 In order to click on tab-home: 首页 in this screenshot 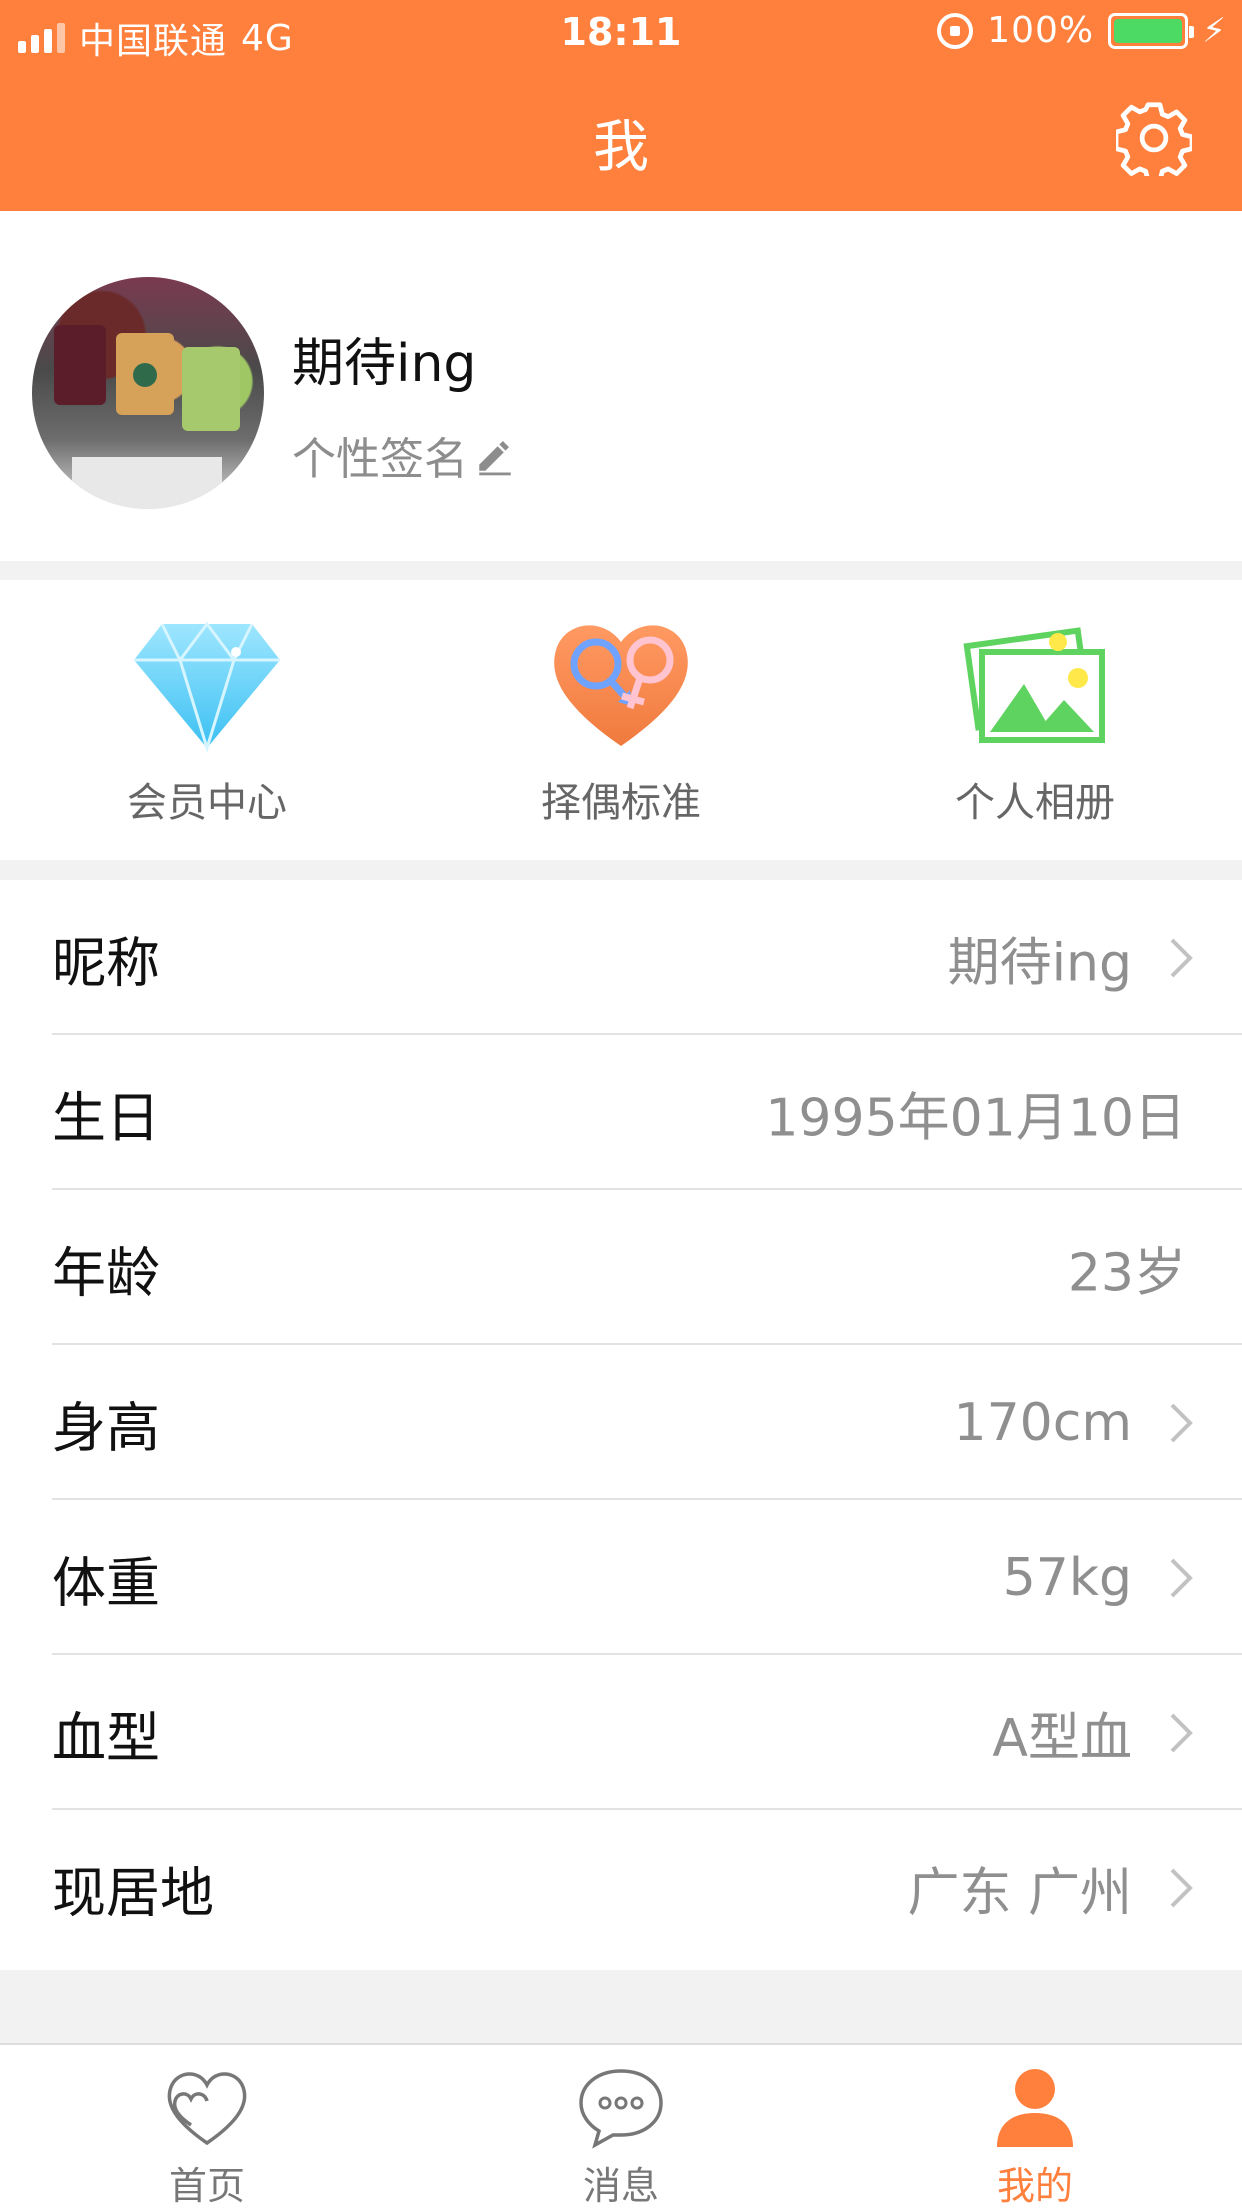, I will do `click(207, 2126)`.